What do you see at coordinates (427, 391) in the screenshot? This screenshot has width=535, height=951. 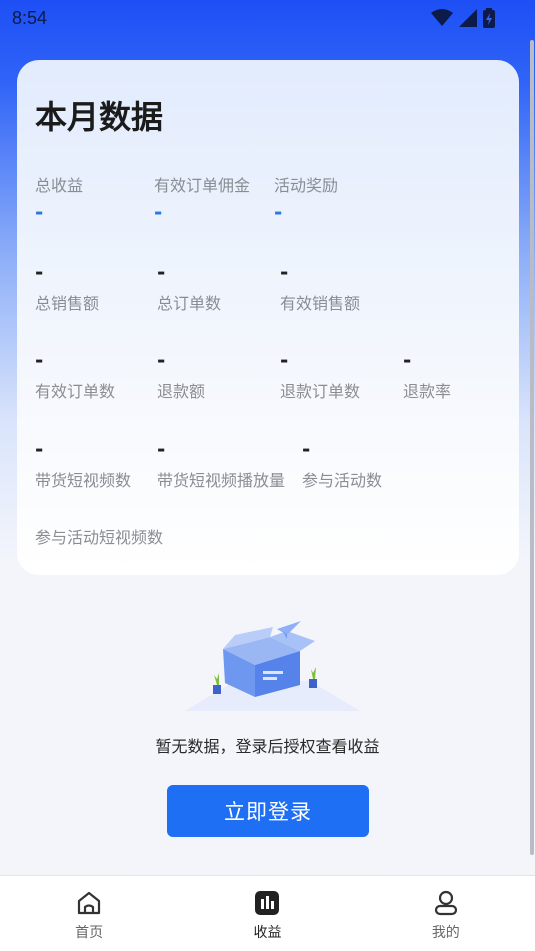 I see `metric-label: 退款率` at bounding box center [427, 391].